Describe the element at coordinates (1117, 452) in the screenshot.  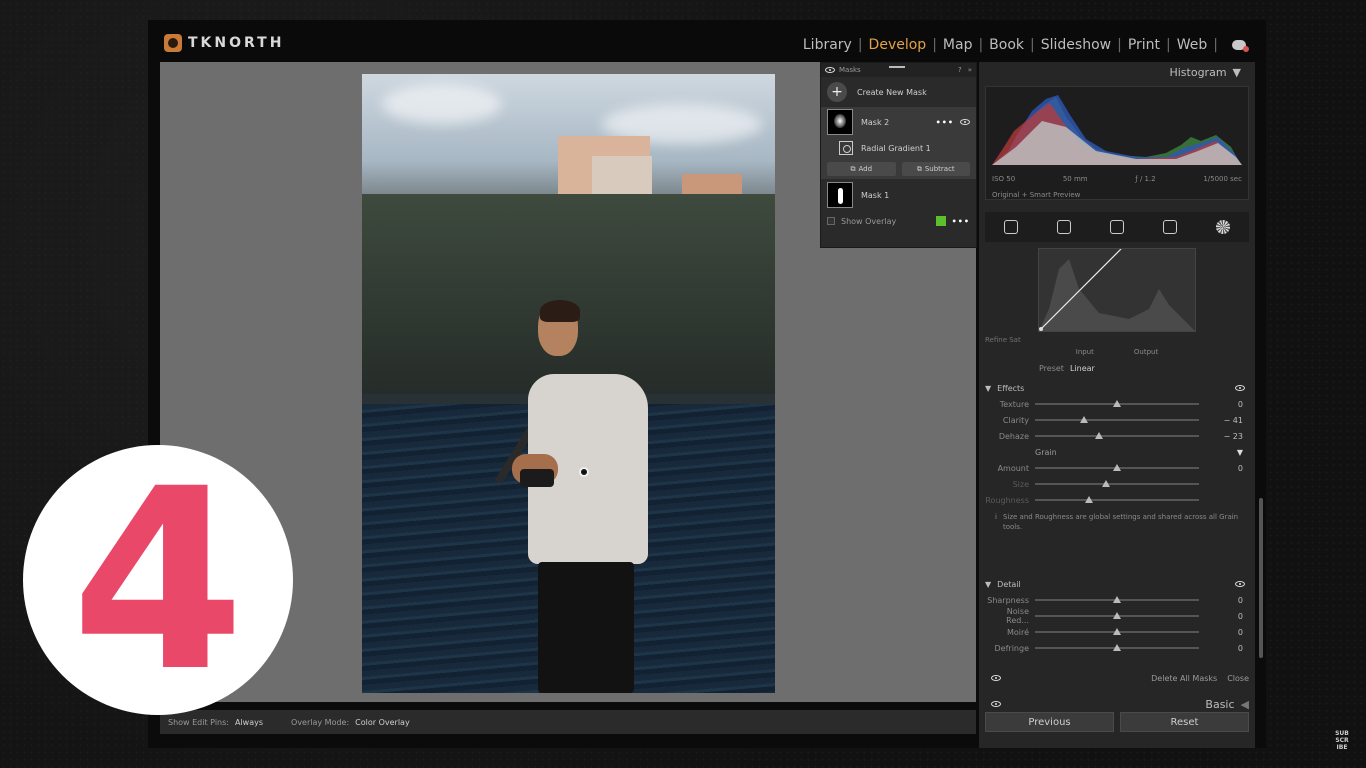
I see `grain-header: Grain ▼` at that location.